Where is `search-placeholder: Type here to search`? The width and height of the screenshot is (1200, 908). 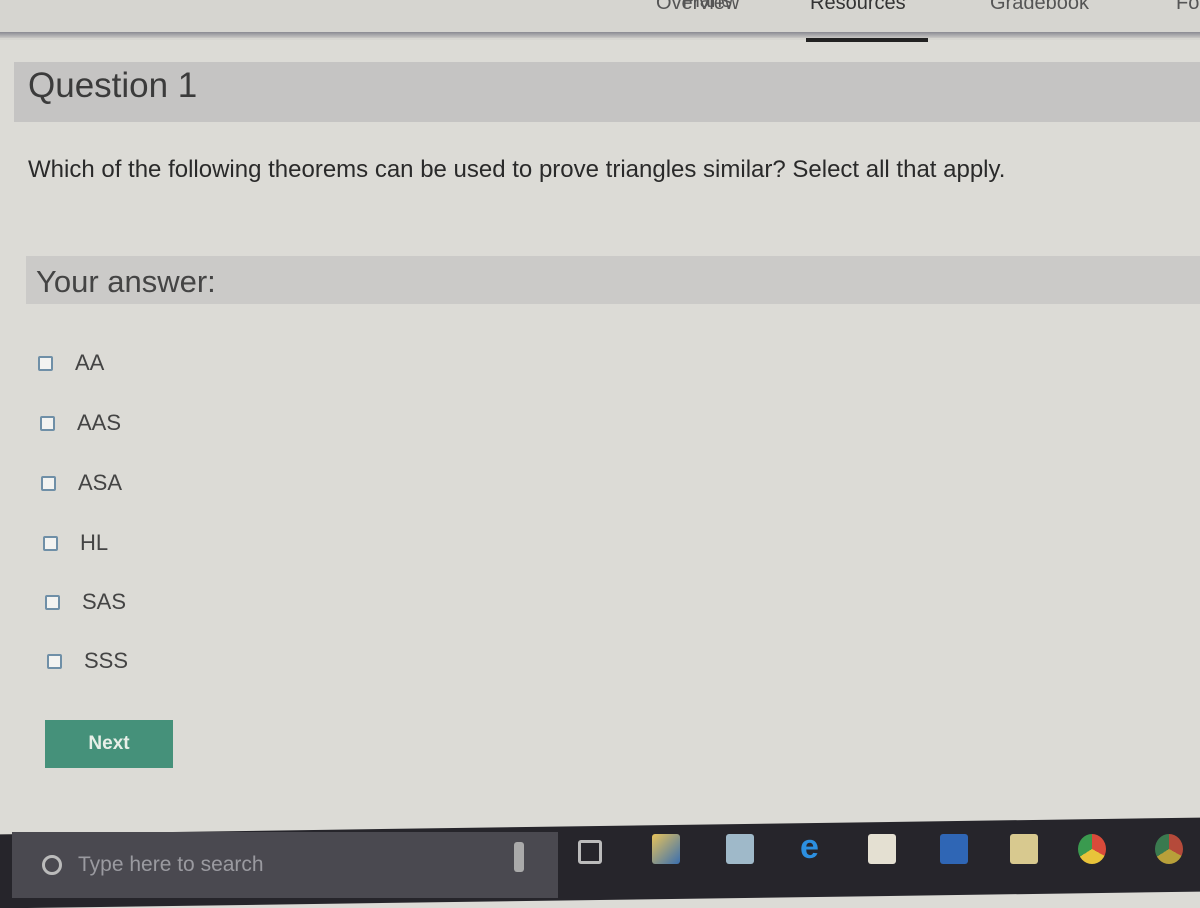
search-placeholder: Type here to search is located at coordinates (171, 864).